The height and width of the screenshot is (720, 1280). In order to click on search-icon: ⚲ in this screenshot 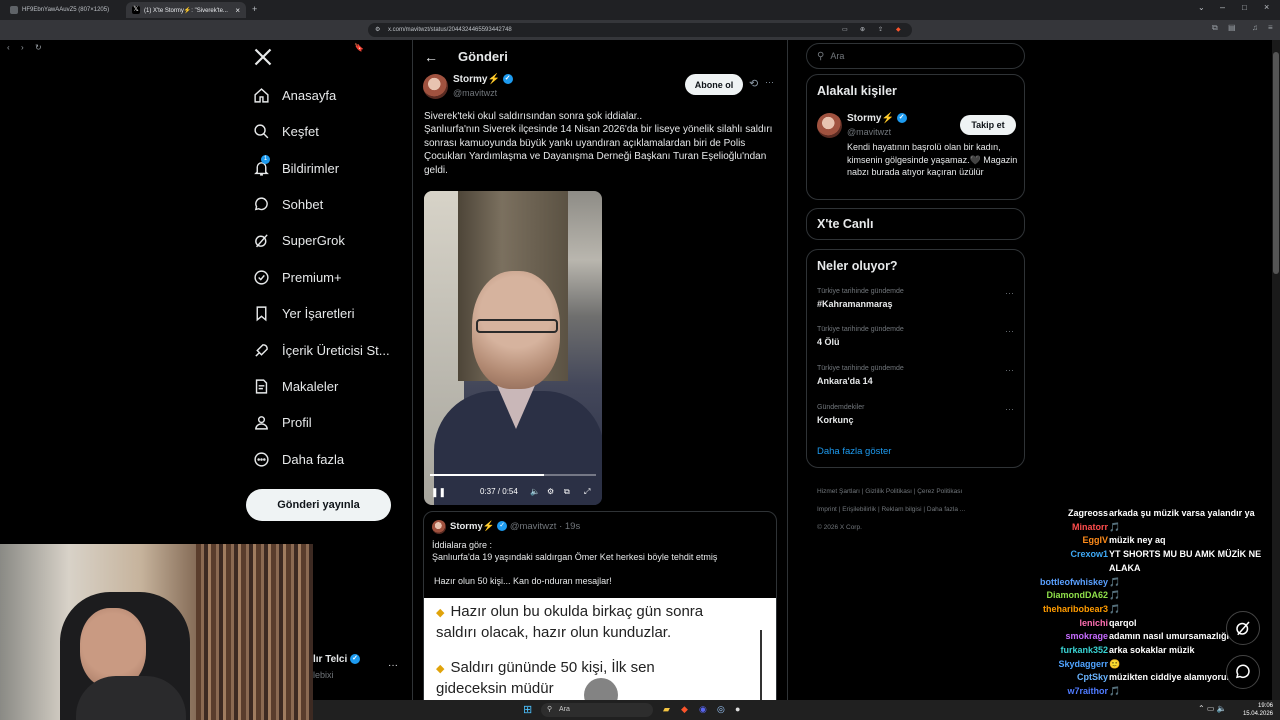, I will do `click(550, 709)`.